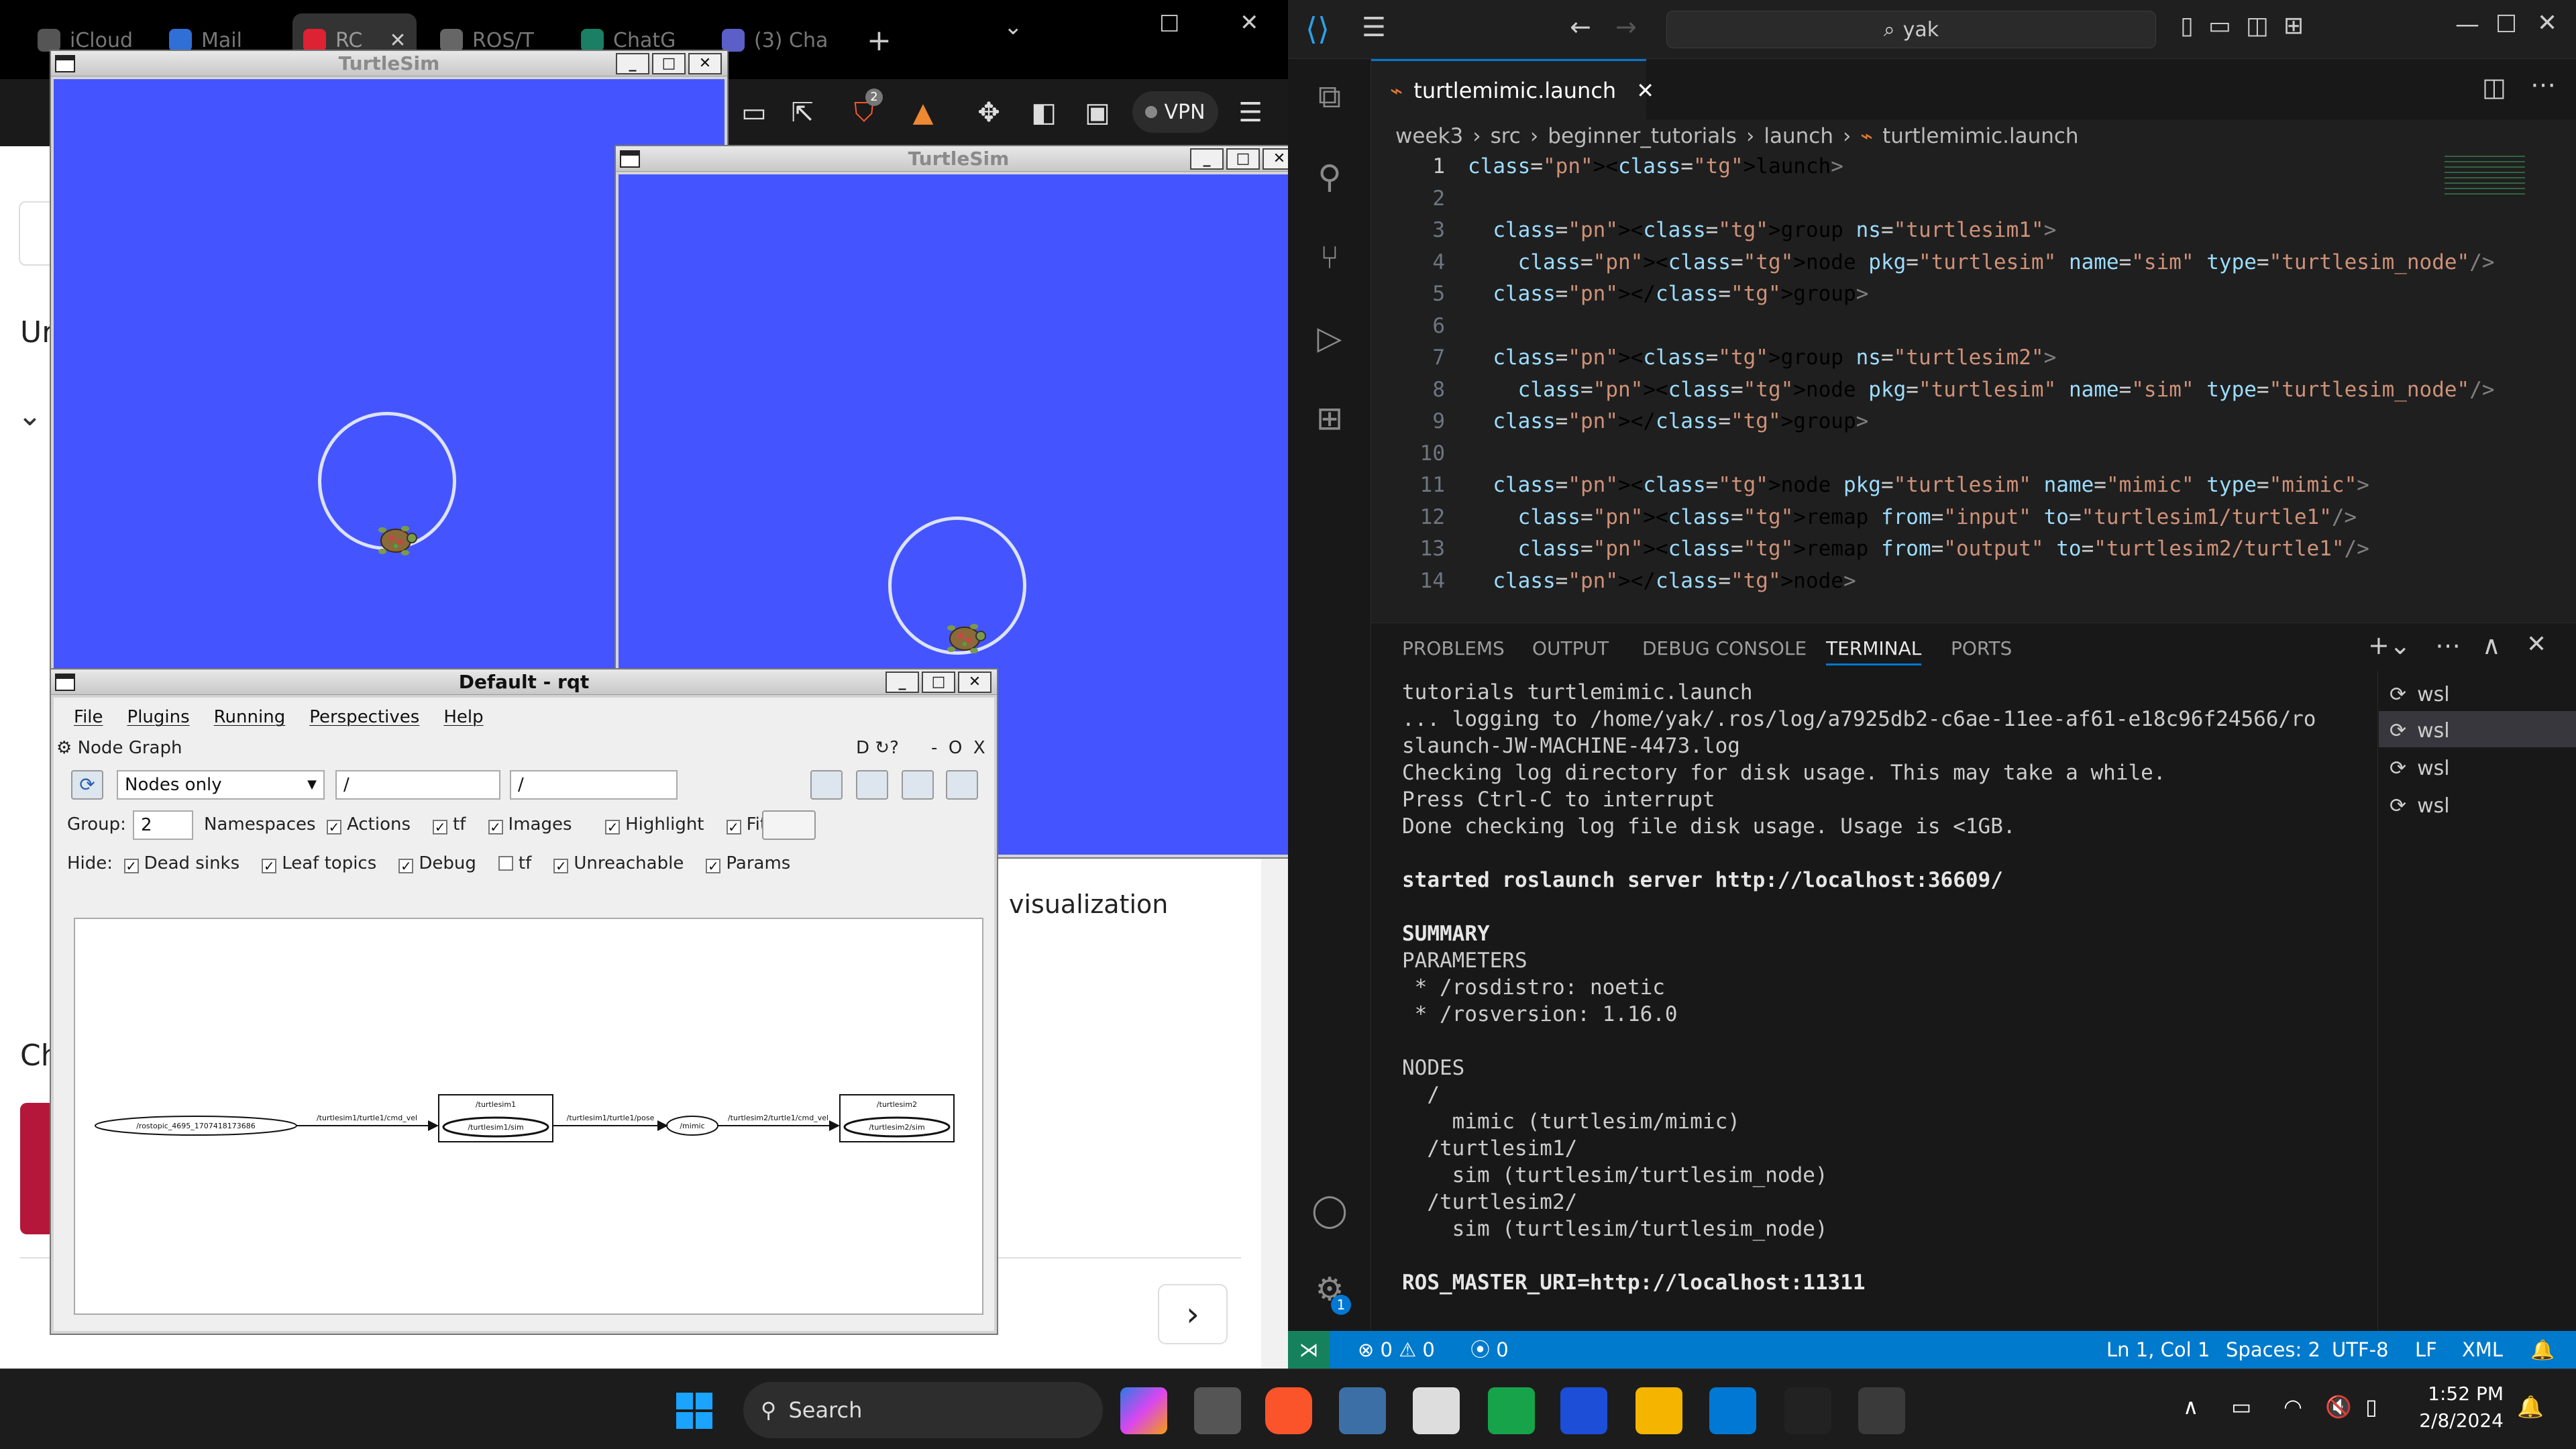 The image size is (2576, 1449). I want to click on wifi-icon: ◠, so click(2293, 1406).